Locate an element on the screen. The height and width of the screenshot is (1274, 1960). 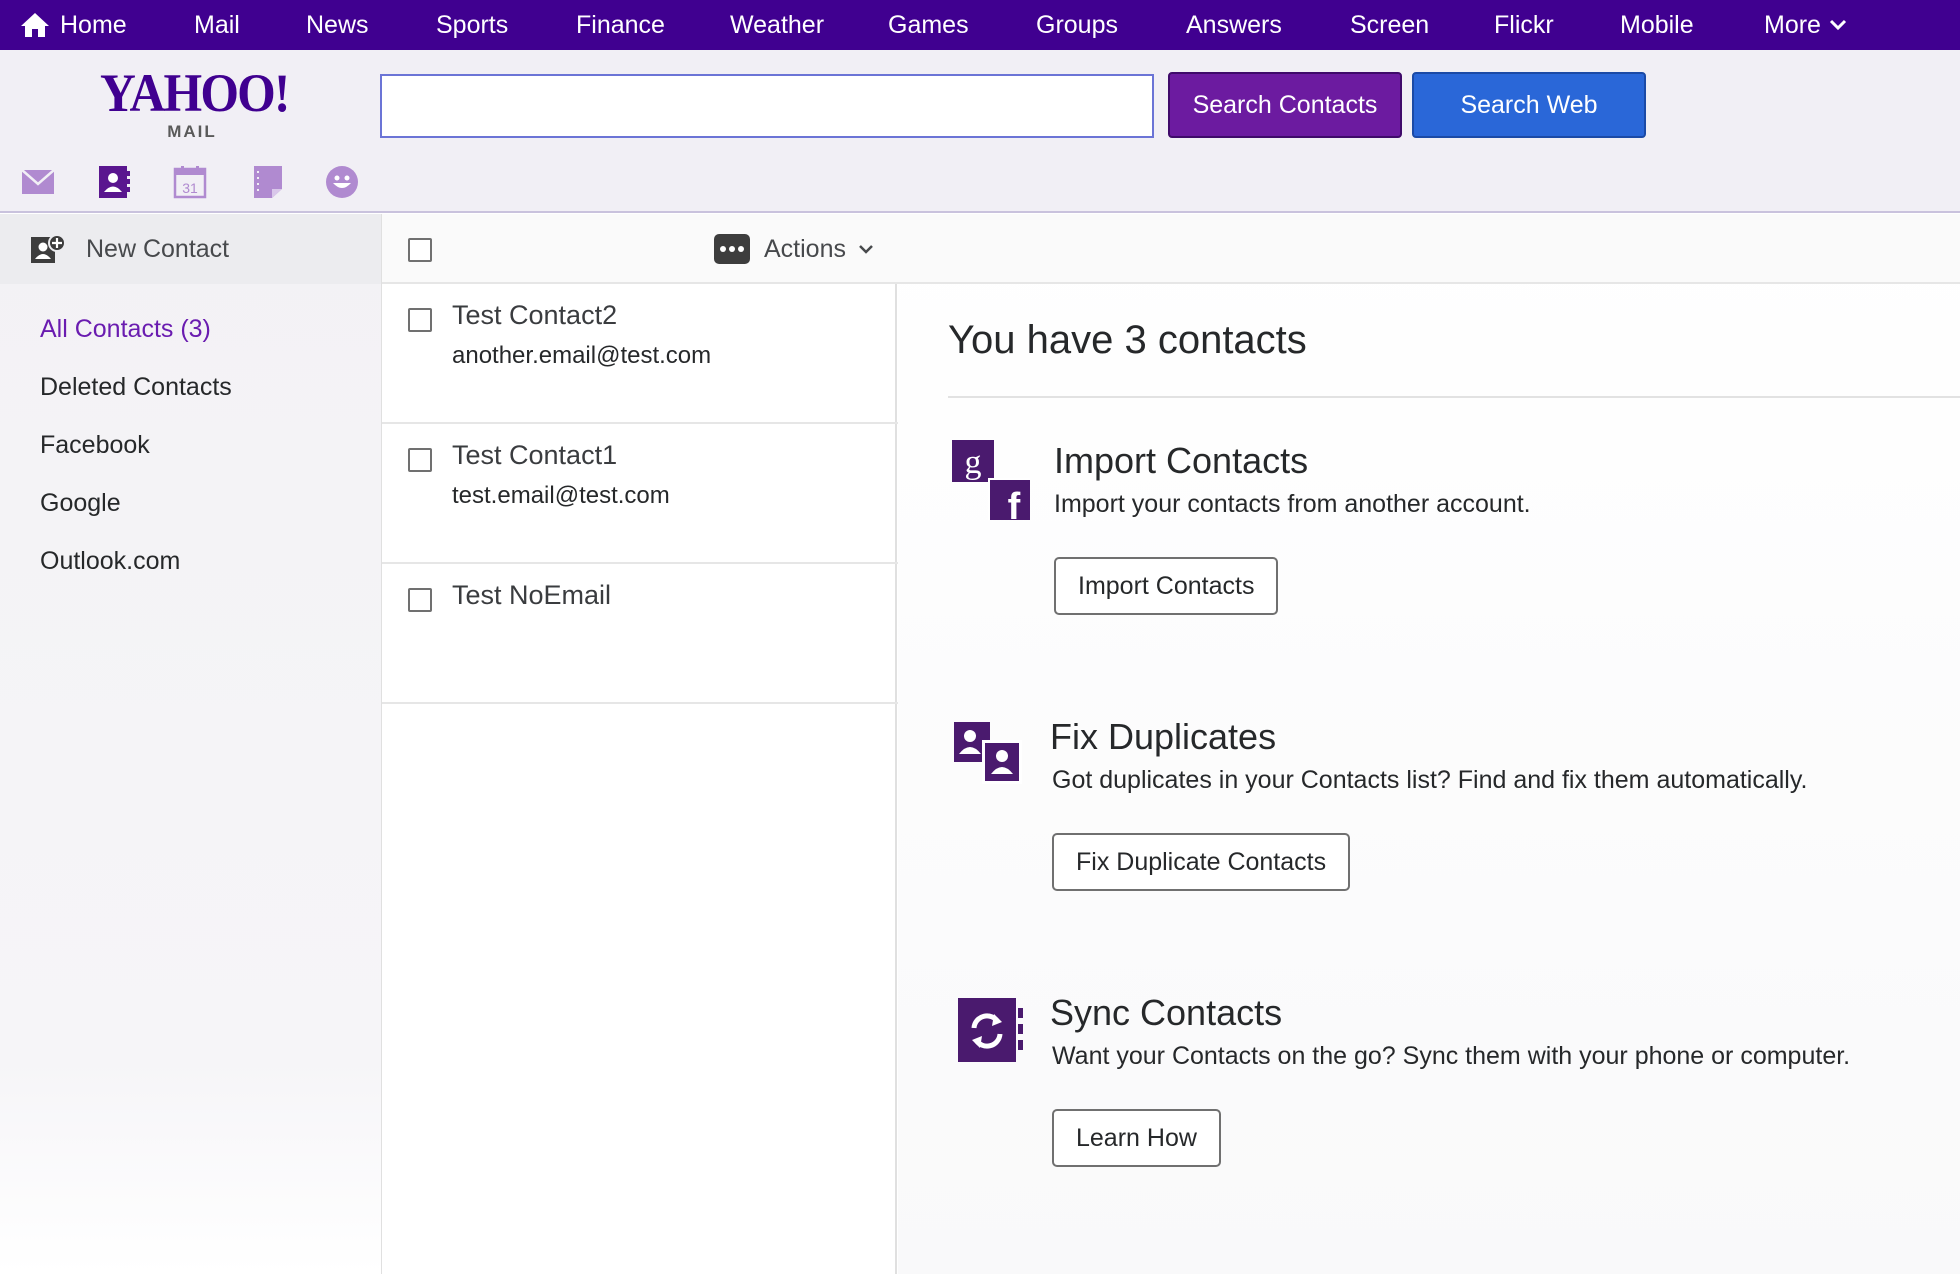
nav-sports: Sports is located at coordinates (472, 25).